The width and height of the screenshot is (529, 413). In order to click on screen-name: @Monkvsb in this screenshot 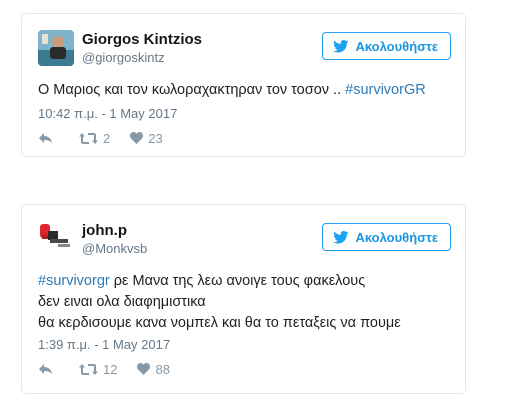, I will do `click(114, 249)`.